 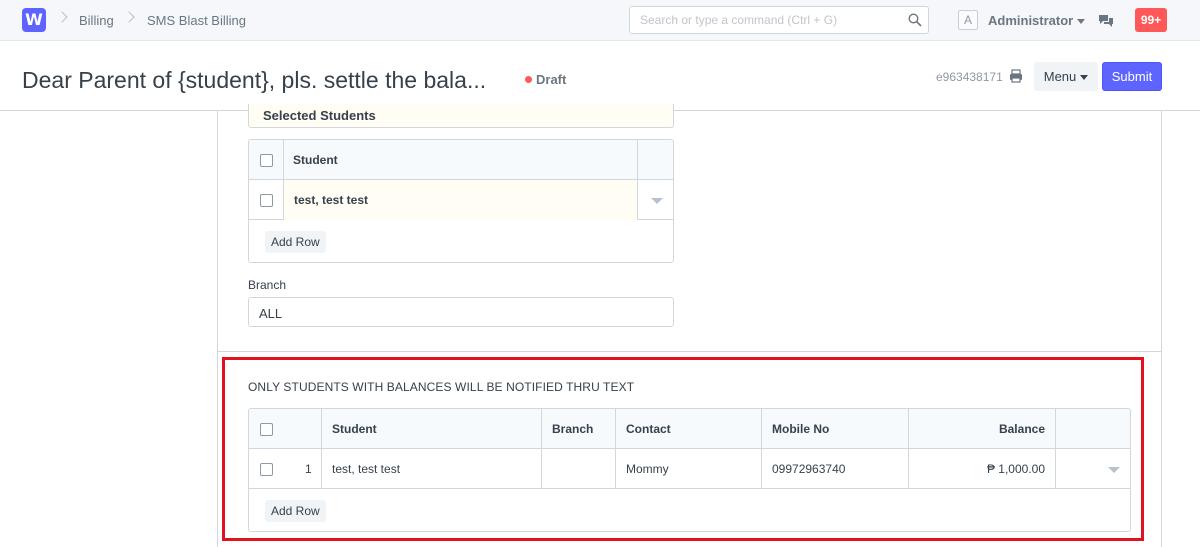 I want to click on column-header-mobile-no: Mobile No, so click(x=801, y=429).